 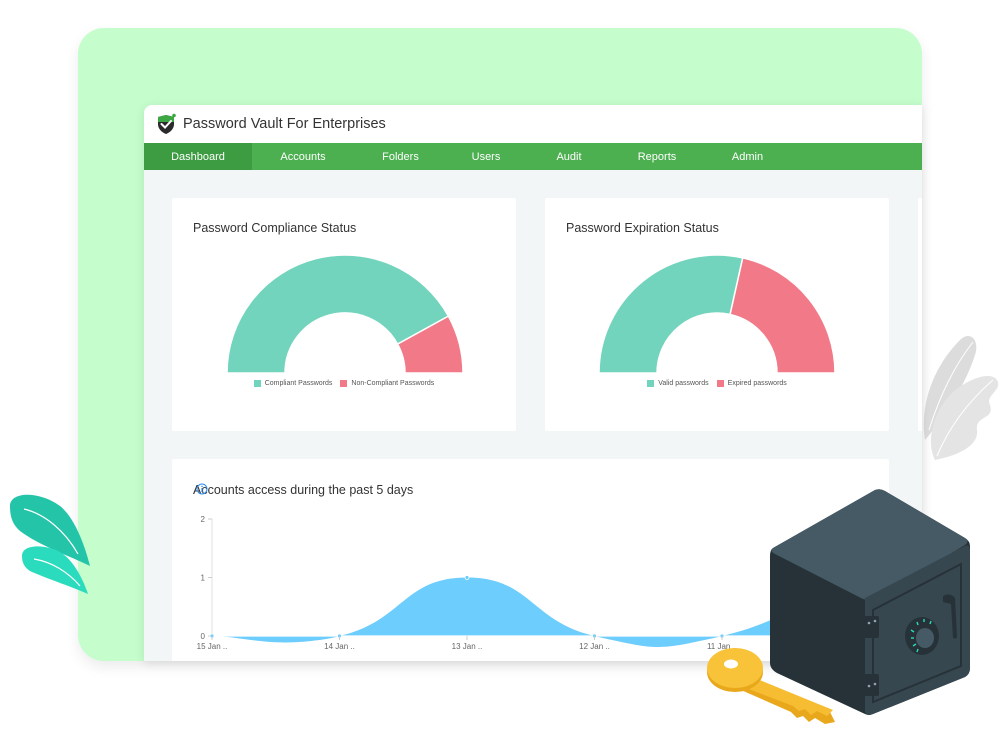 I want to click on expiration-legend: Valid passwords Expired passwords, so click(x=717, y=383).